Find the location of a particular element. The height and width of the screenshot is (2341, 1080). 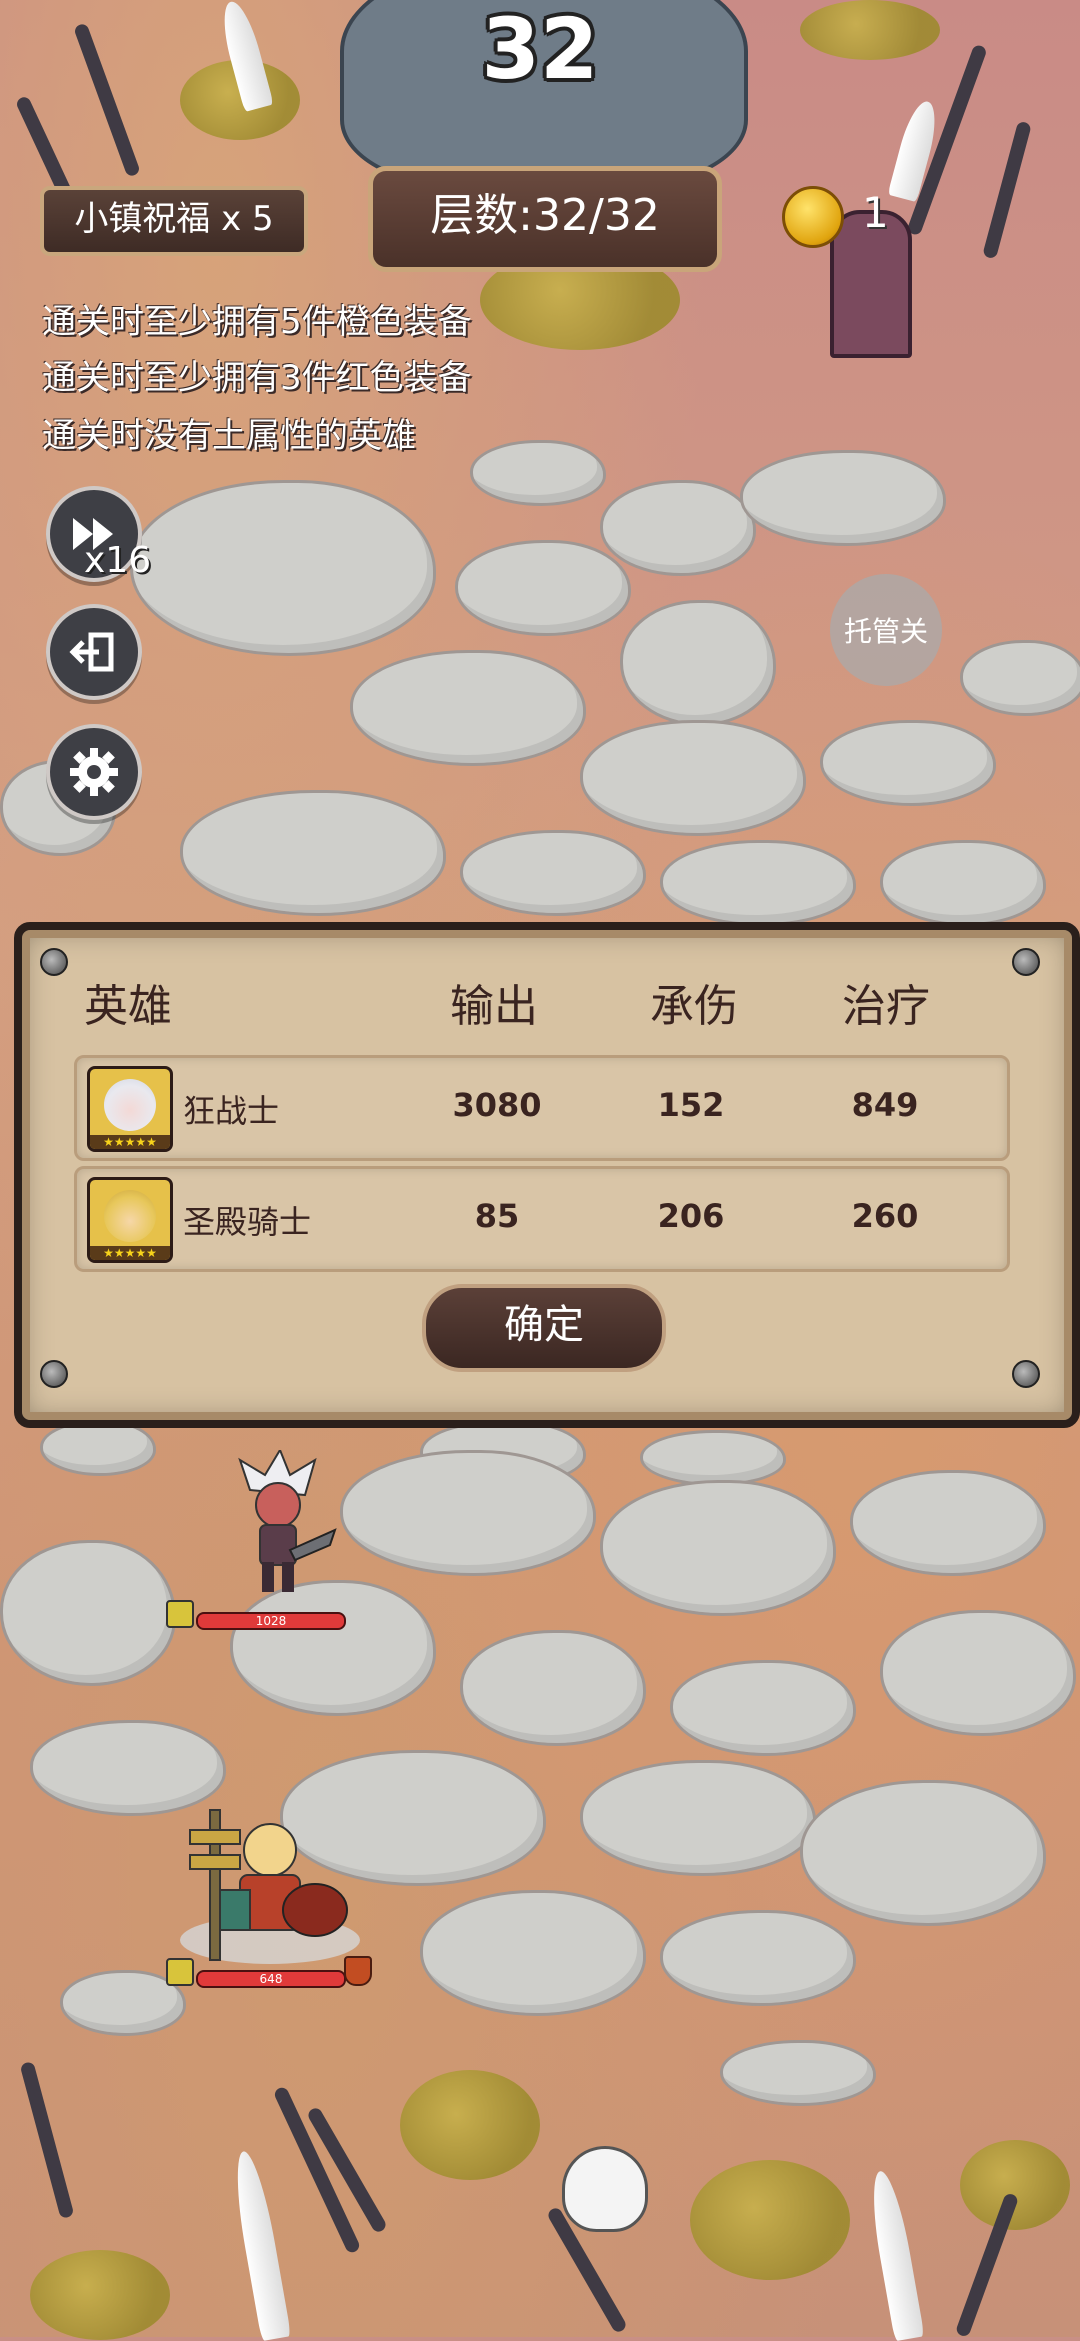

berserker-sprite is located at coordinates (287, 1519).